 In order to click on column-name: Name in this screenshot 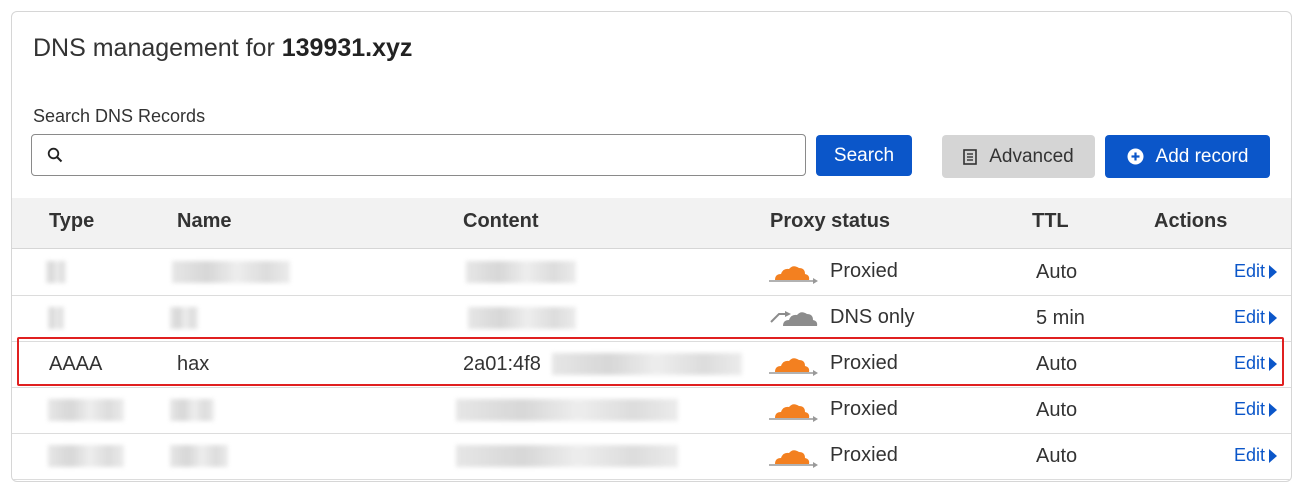, I will do `click(204, 221)`.